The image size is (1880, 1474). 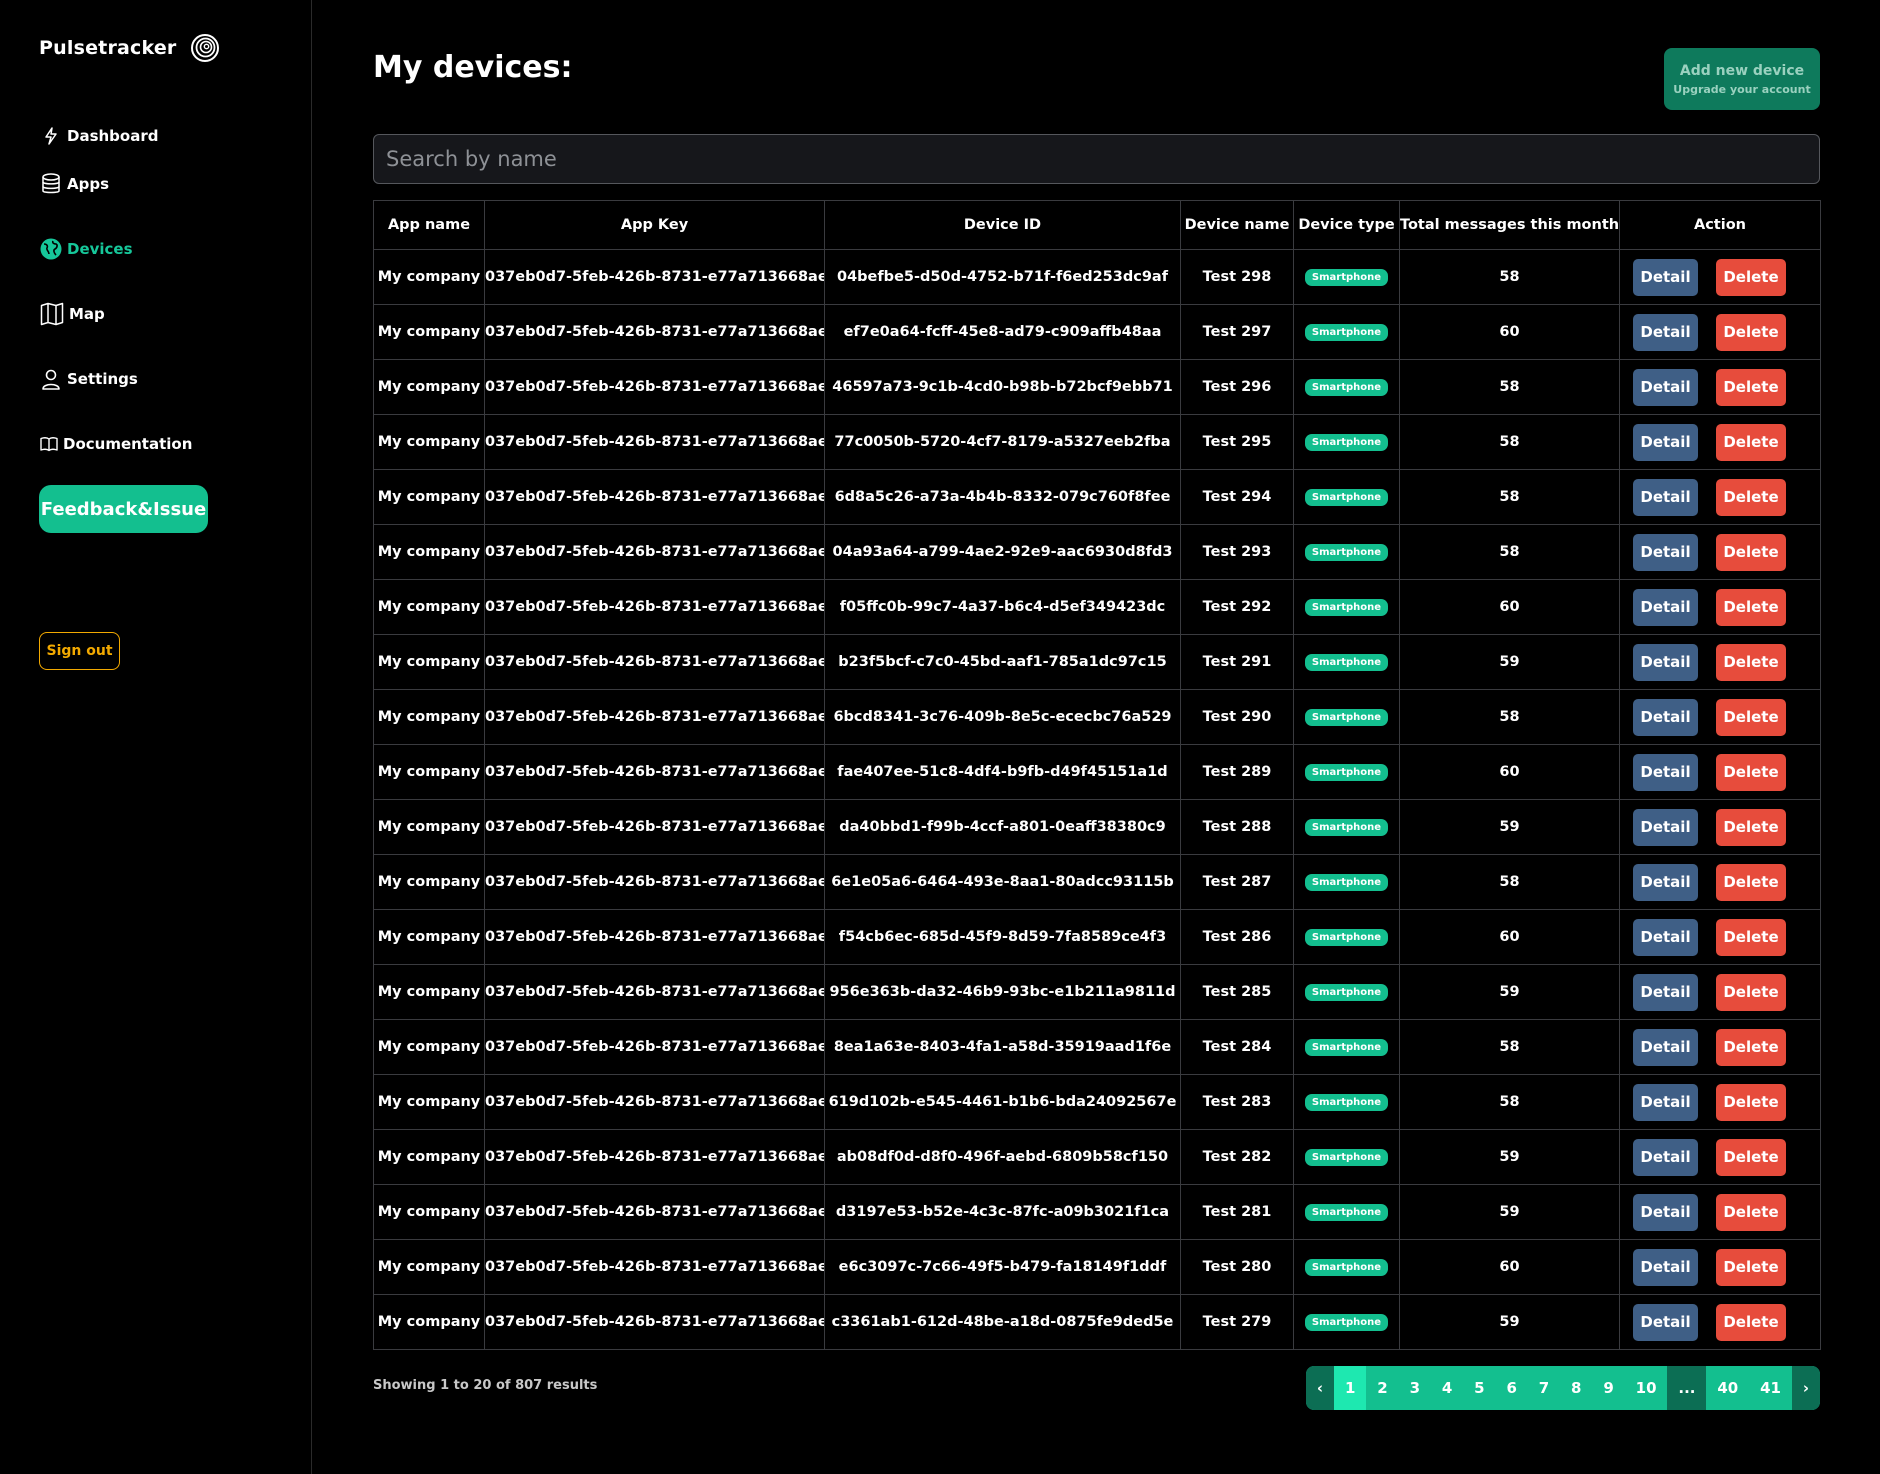 I want to click on page-button: 7, so click(x=1544, y=1388).